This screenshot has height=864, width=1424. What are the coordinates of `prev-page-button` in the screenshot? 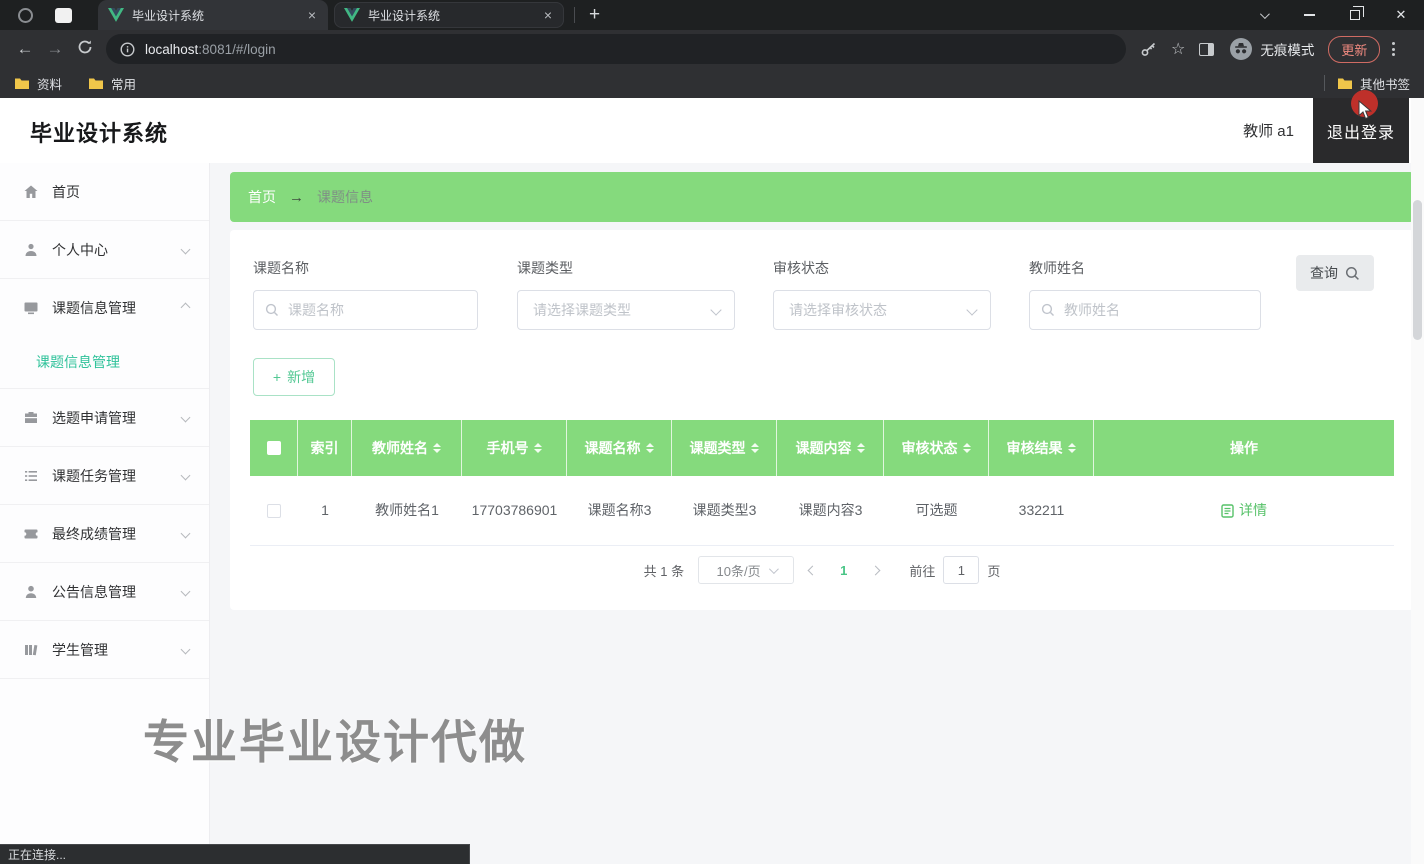 It's located at (812, 570).